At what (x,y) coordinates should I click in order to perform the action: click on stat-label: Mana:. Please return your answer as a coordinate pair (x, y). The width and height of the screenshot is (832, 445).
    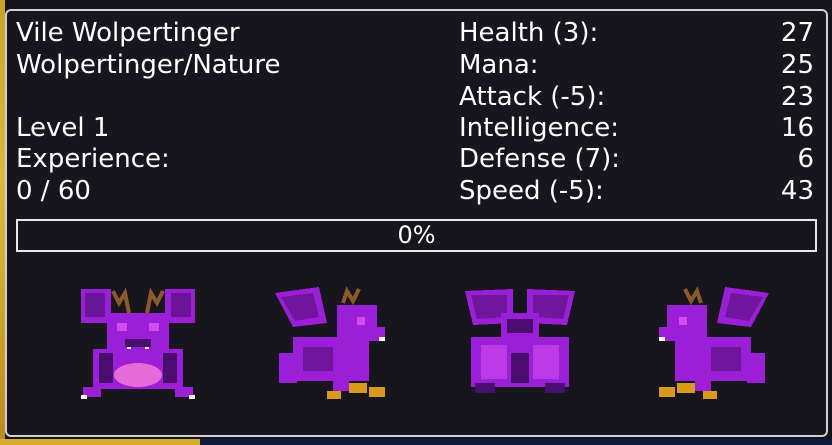
    Looking at the image, I should click on (499, 65).